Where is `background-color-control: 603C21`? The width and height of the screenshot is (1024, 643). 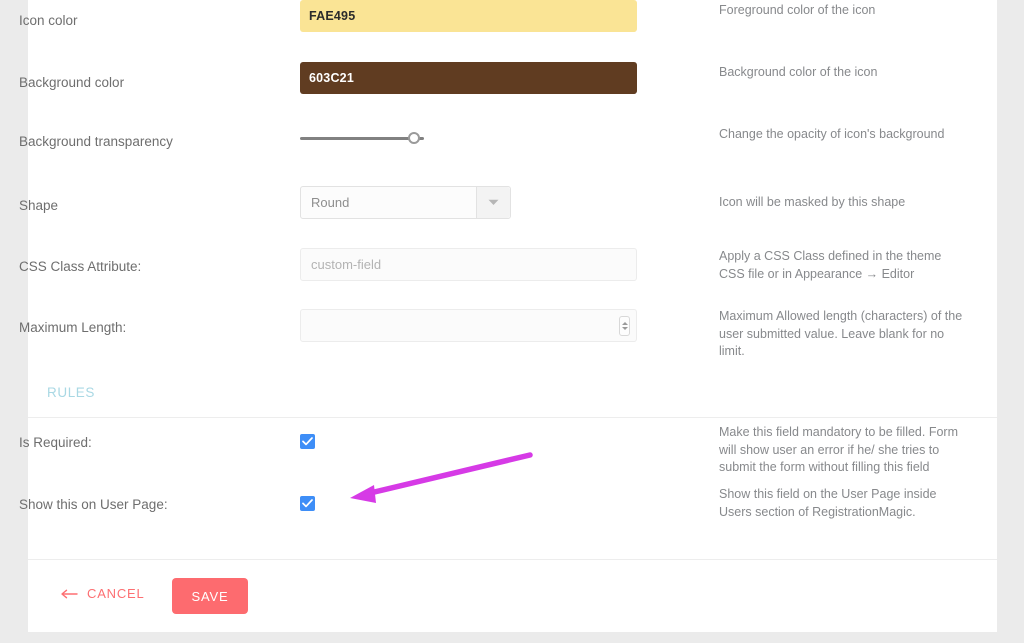
background-color-control: 603C21 is located at coordinates (468, 78).